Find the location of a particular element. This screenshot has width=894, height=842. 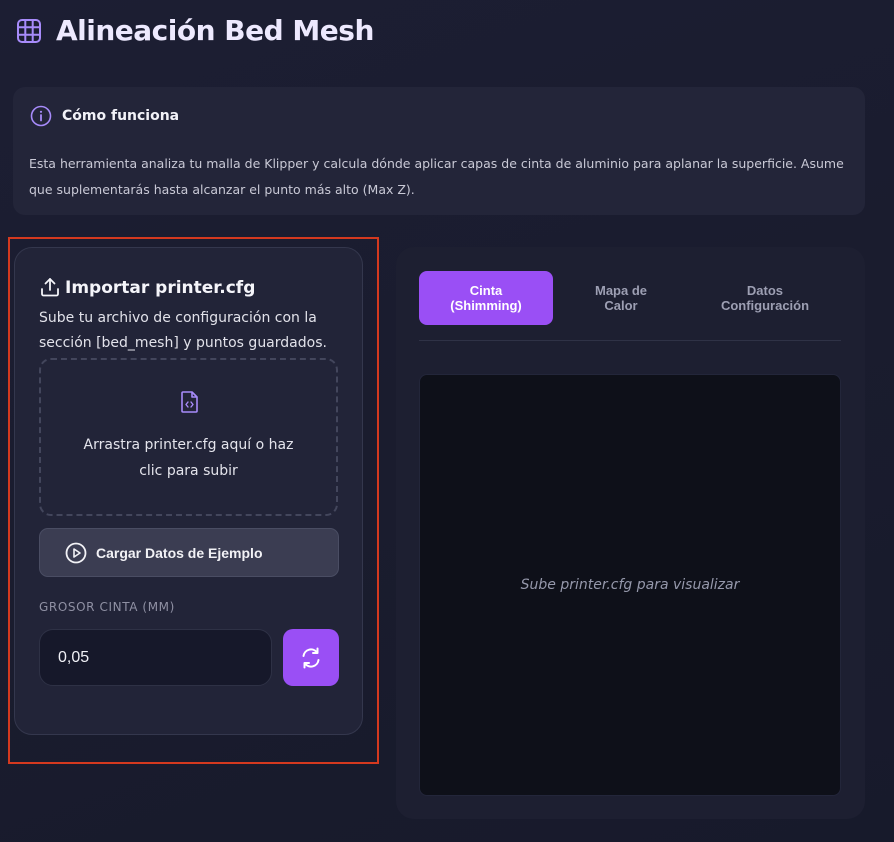

tab-config-data: Datos Configuración is located at coordinates (765, 298).